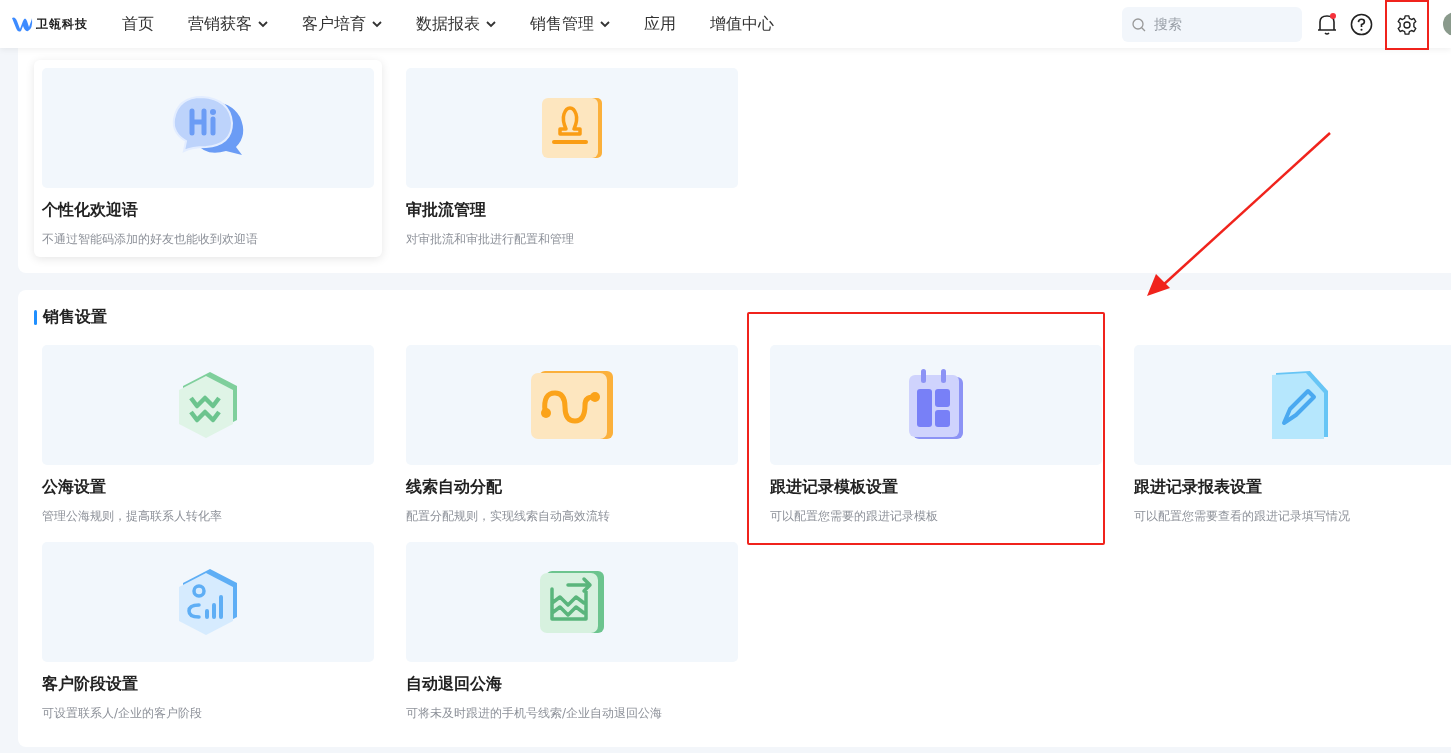 This screenshot has width=1451, height=753. What do you see at coordinates (1212, 24) in the screenshot?
I see `search-field: 搜索` at bounding box center [1212, 24].